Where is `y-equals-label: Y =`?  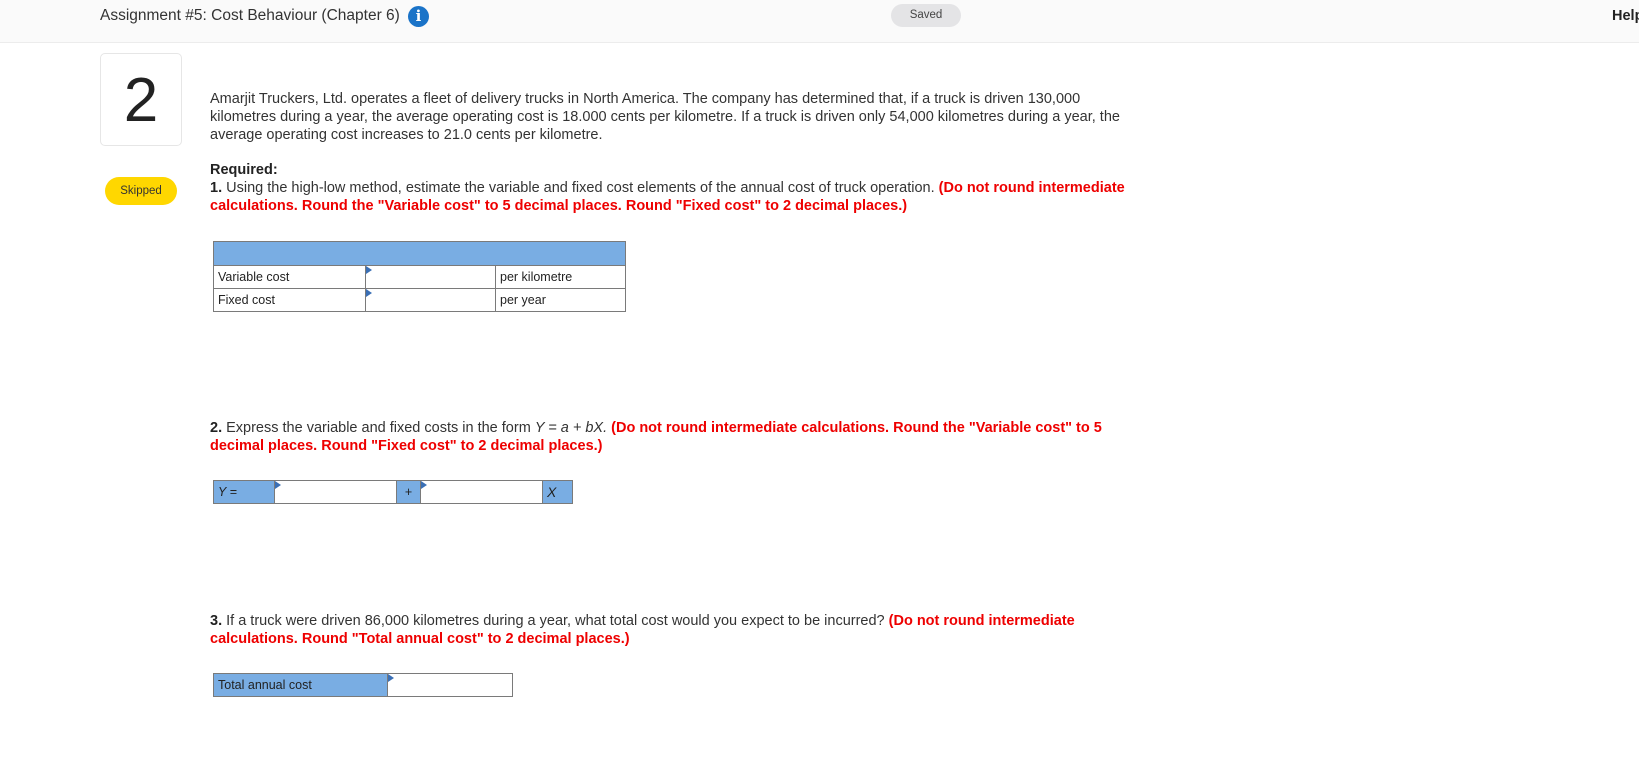 y-equals-label: Y = is located at coordinates (244, 492).